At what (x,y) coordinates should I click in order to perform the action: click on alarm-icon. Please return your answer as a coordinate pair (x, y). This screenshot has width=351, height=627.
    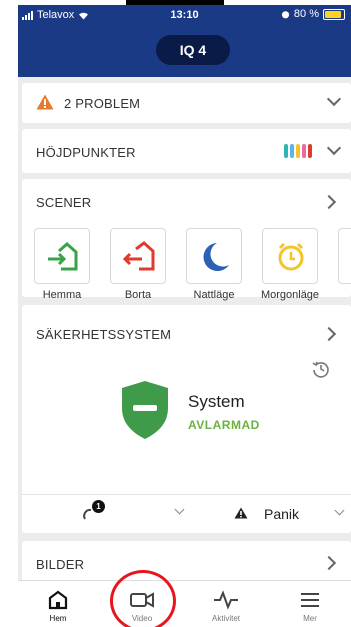
    Looking at the image, I should click on (285, 14).